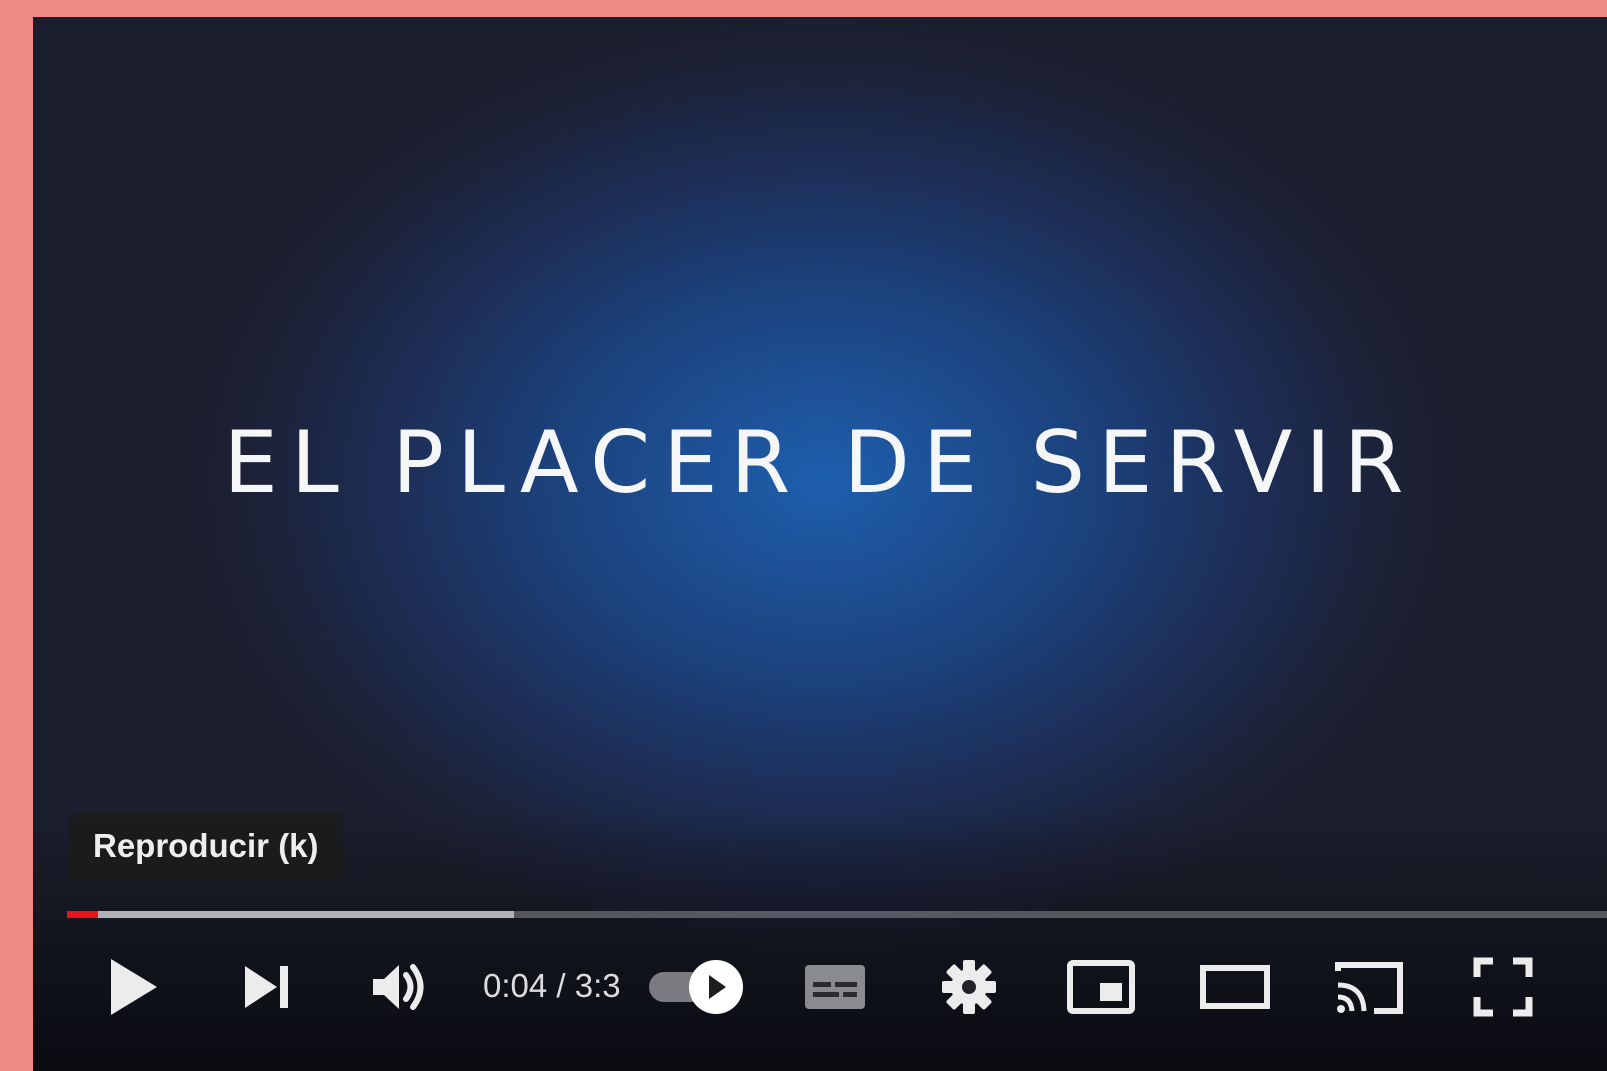 This screenshot has height=1071, width=1607. I want to click on volume-icon, so click(399, 987).